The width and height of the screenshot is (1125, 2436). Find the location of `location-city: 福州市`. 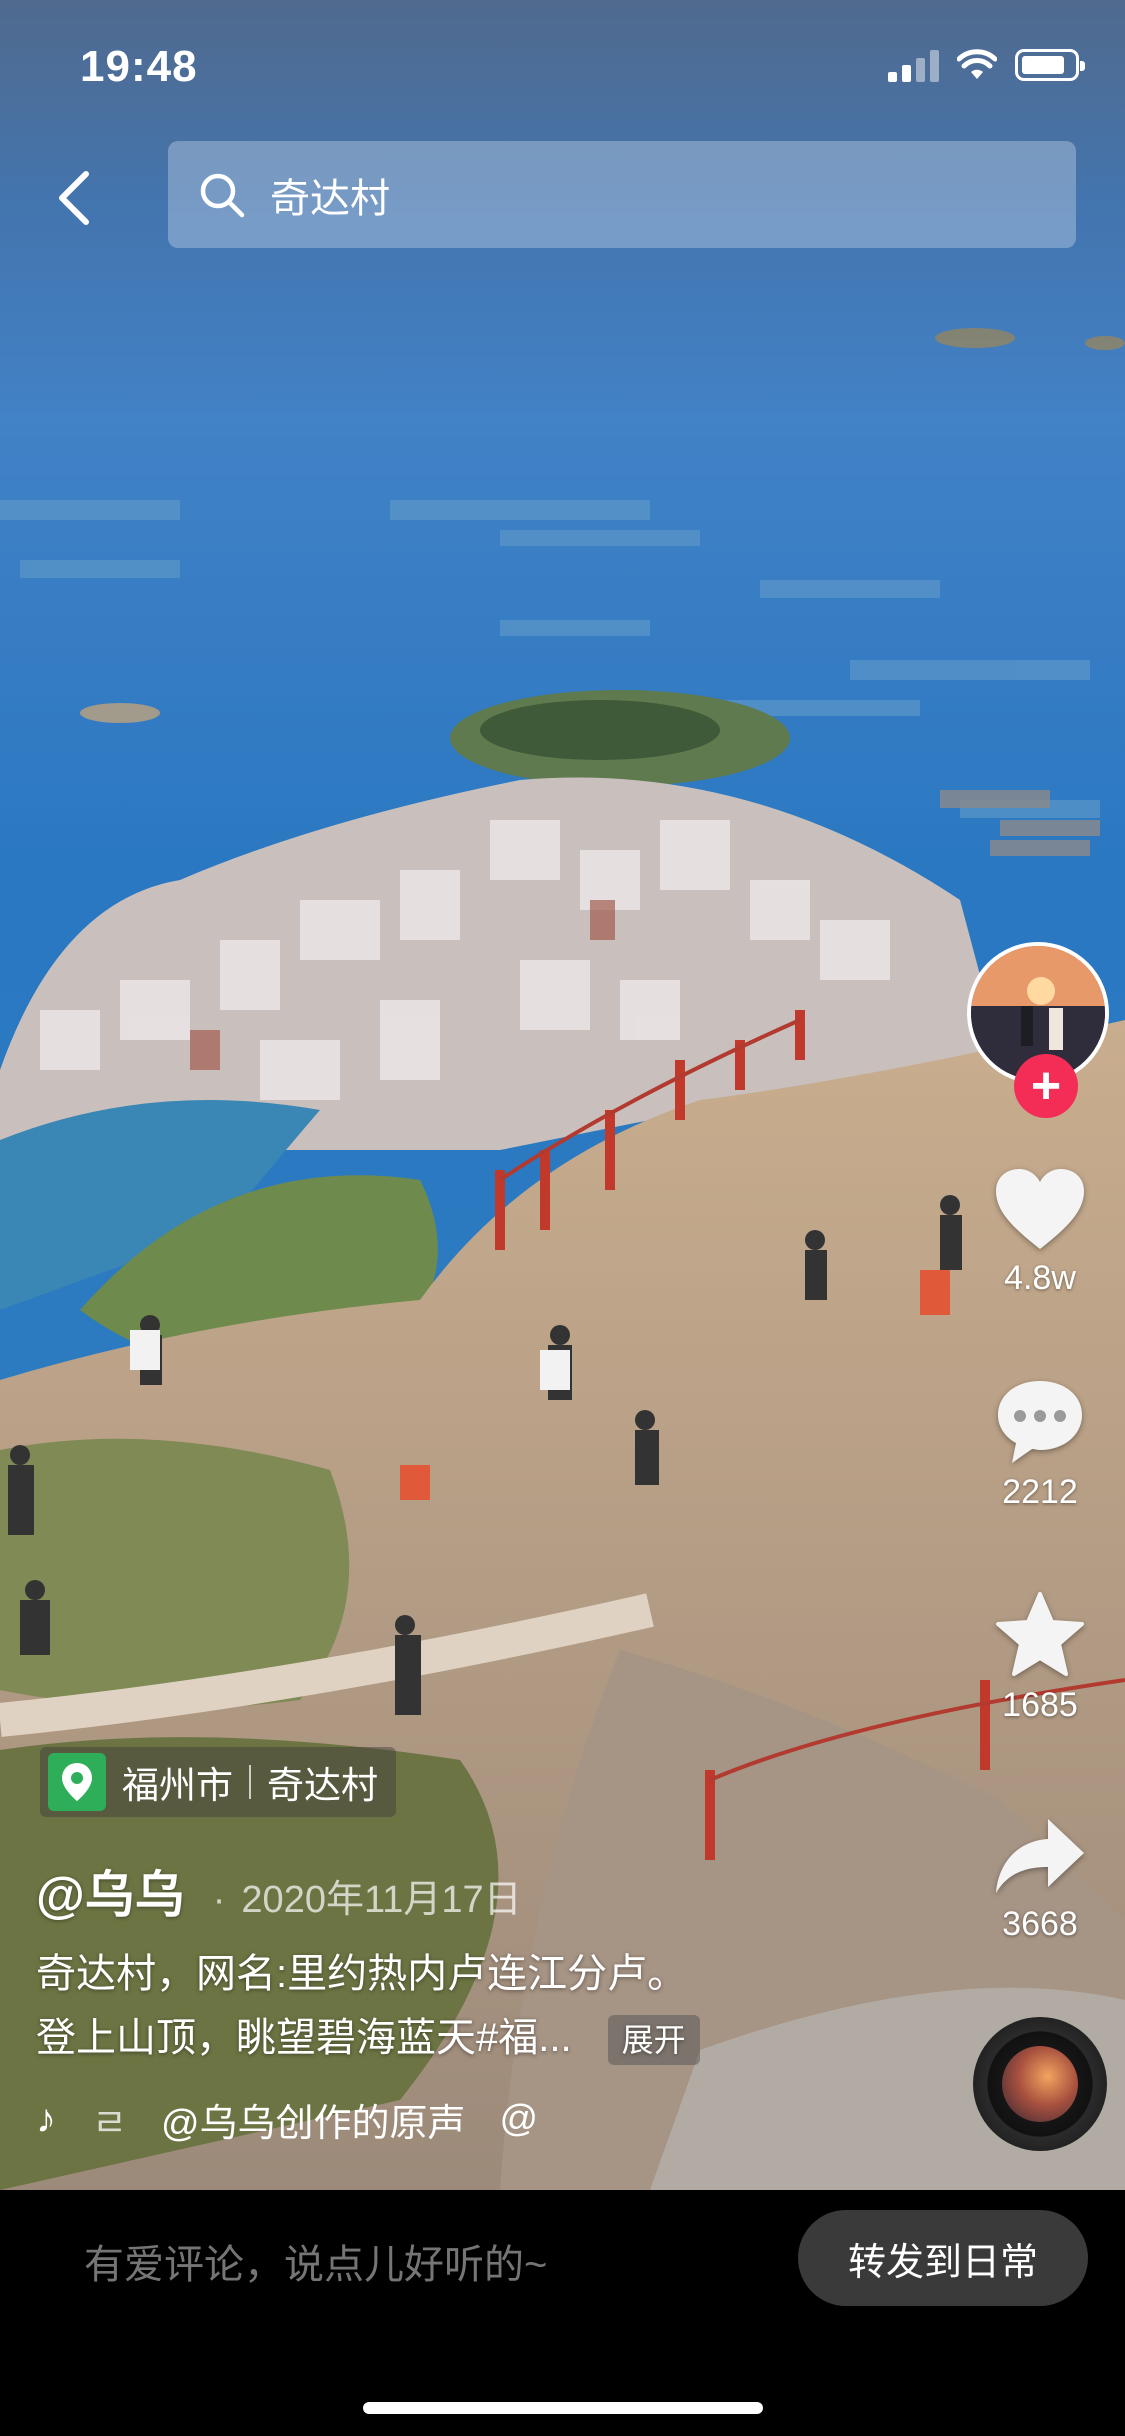

location-city: 福州市 is located at coordinates (177, 1785).